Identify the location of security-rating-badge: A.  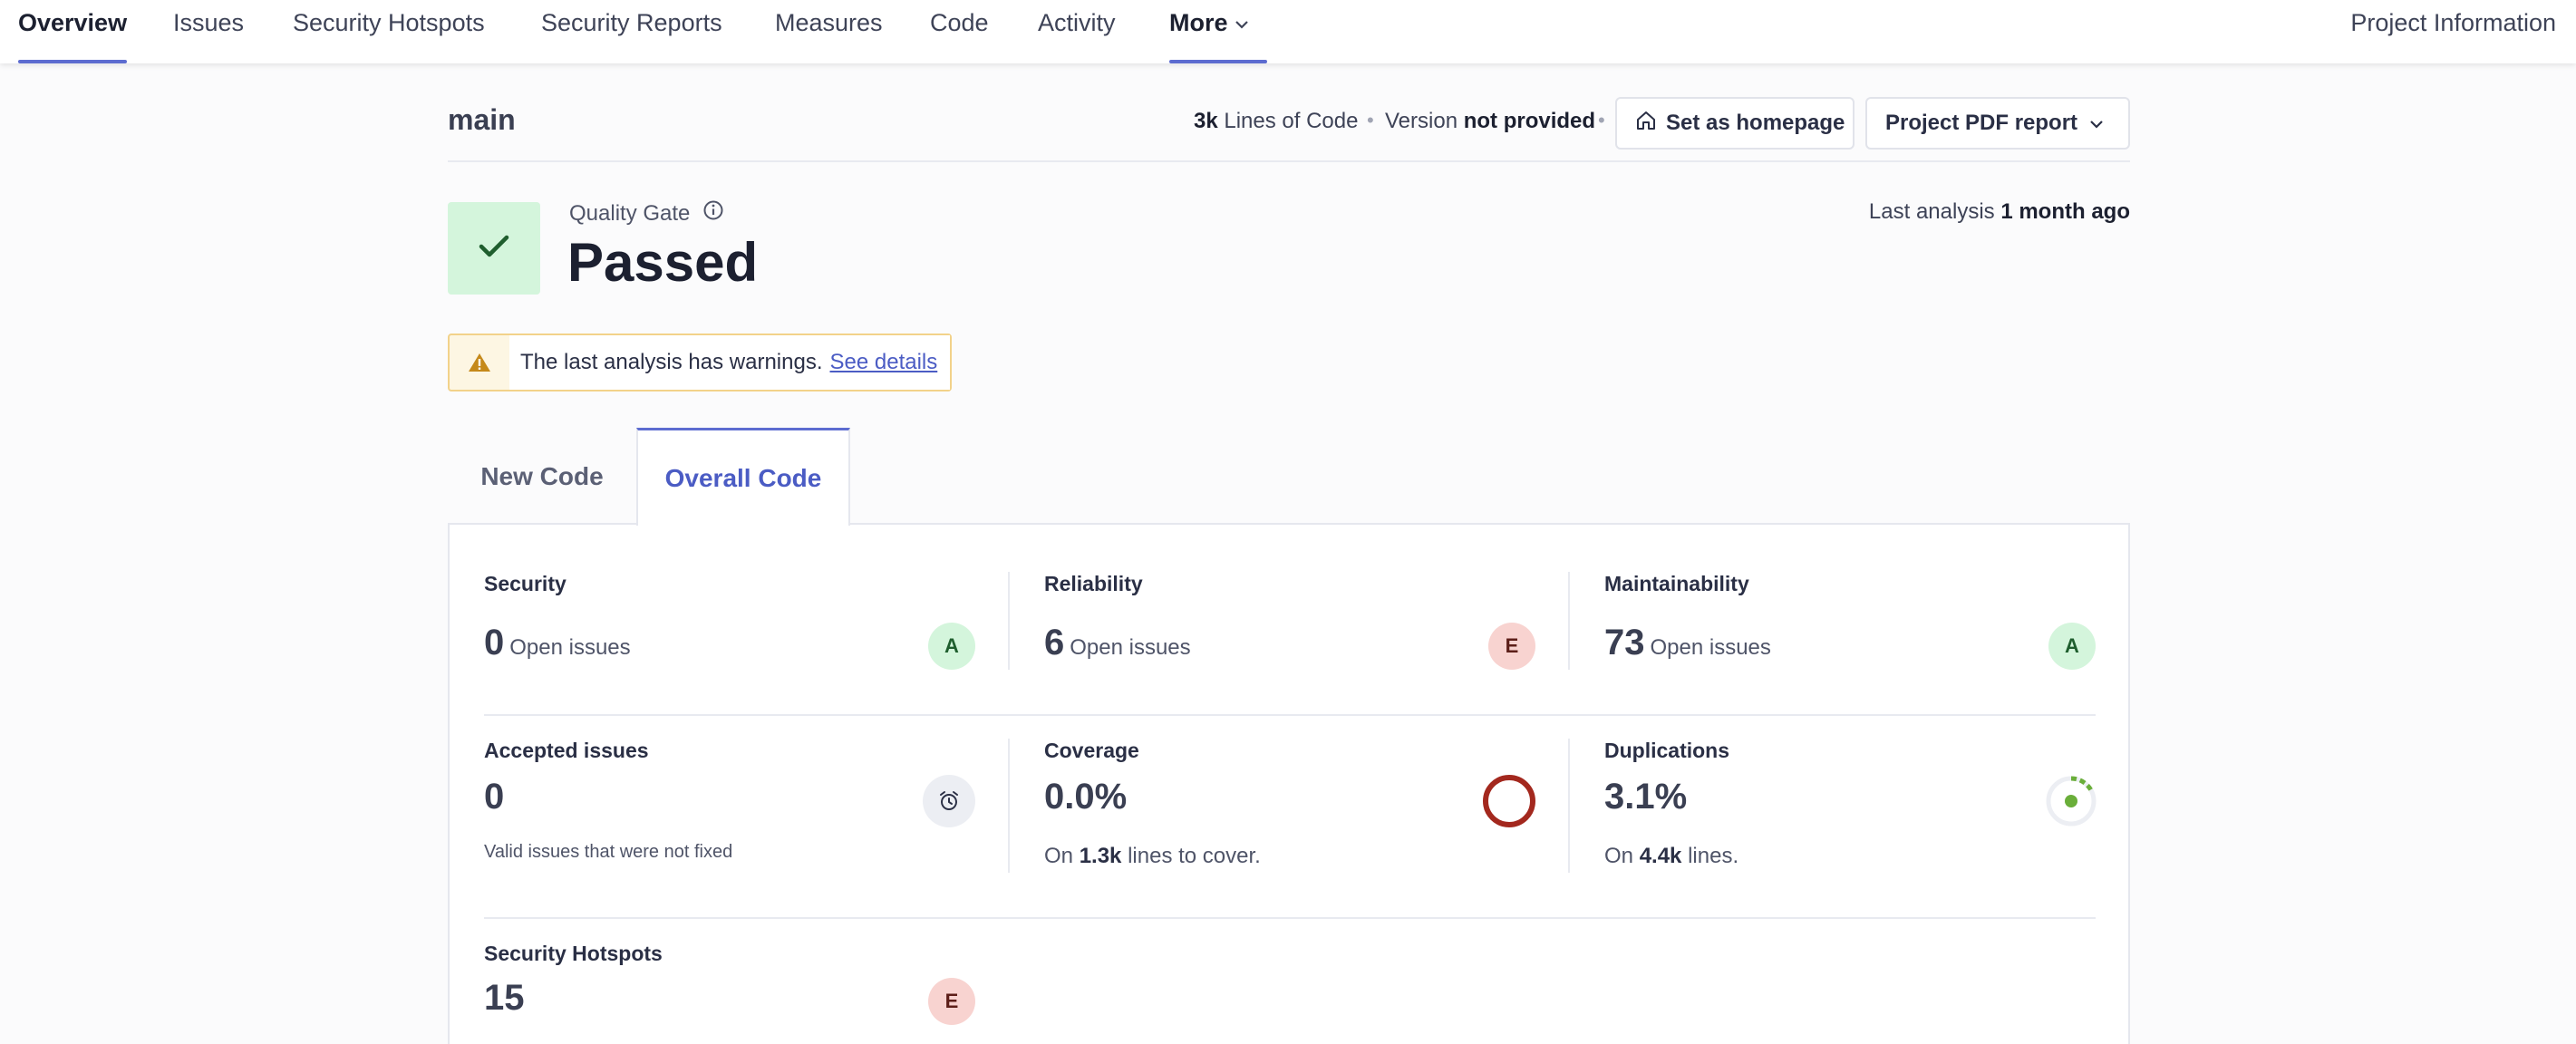
(951, 646).